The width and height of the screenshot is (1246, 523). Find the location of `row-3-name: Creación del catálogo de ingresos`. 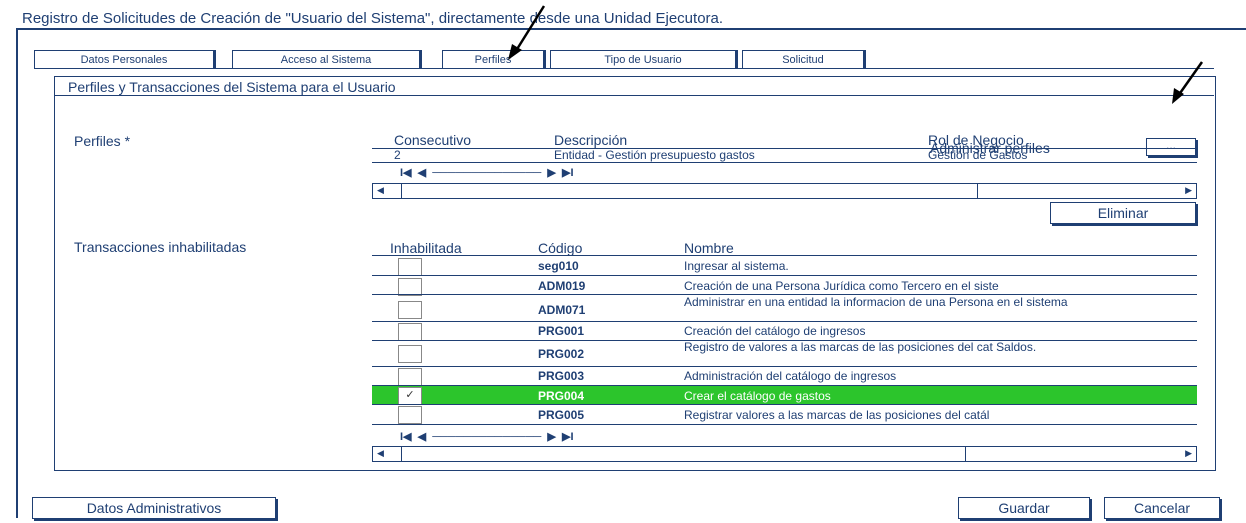

row-3-name: Creación del catálogo de ingresos is located at coordinates (775, 331).